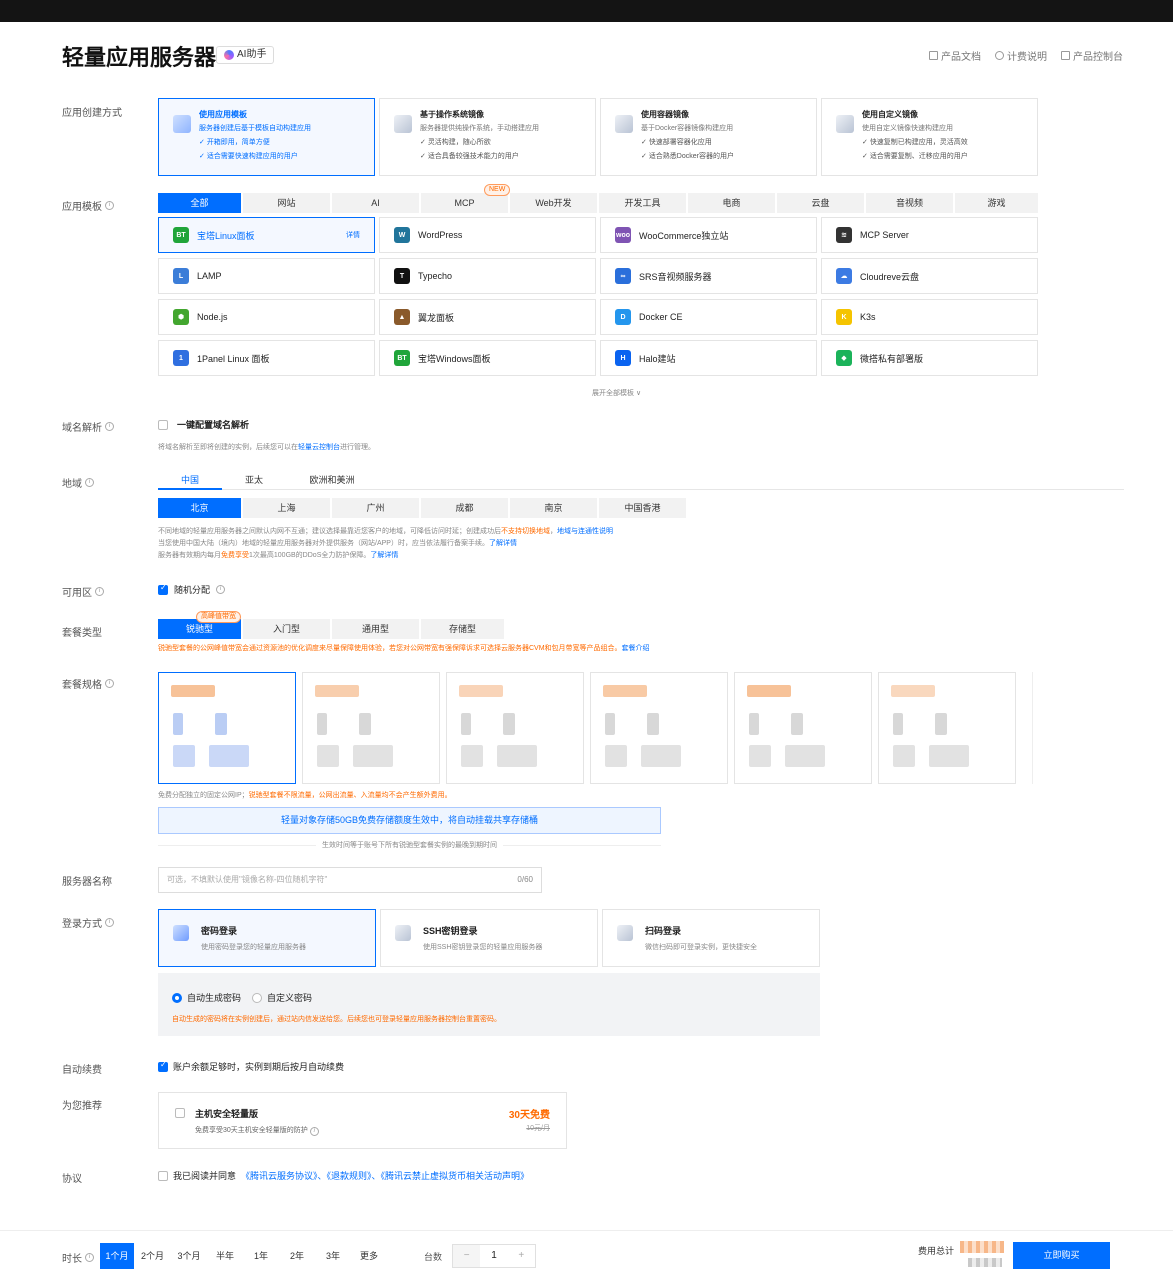 This screenshot has height=1280, width=1173. Describe the element at coordinates (189, 1256) in the screenshot. I see `duration-3m: 3个月` at that location.